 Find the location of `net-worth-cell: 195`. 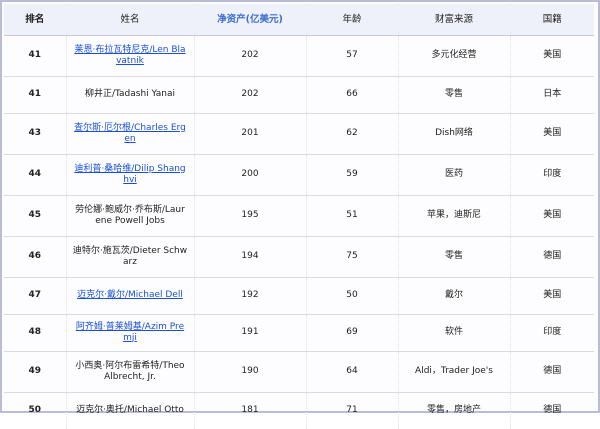

net-worth-cell: 195 is located at coordinates (250, 216).